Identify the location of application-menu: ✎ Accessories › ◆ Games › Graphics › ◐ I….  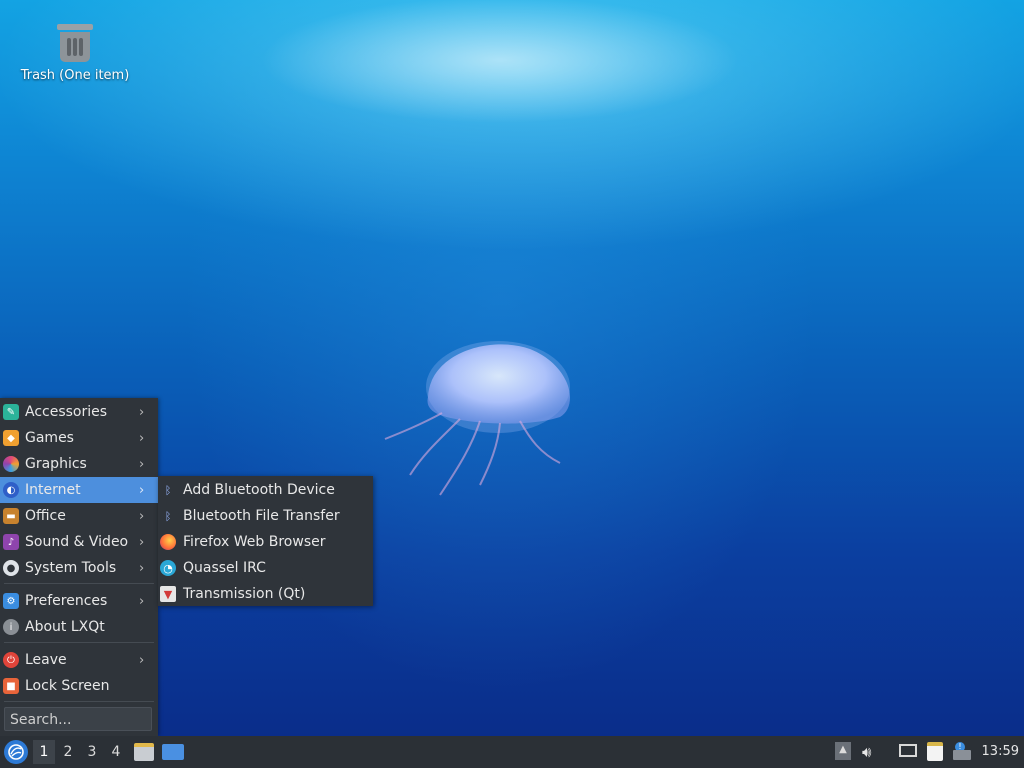
(79, 567).